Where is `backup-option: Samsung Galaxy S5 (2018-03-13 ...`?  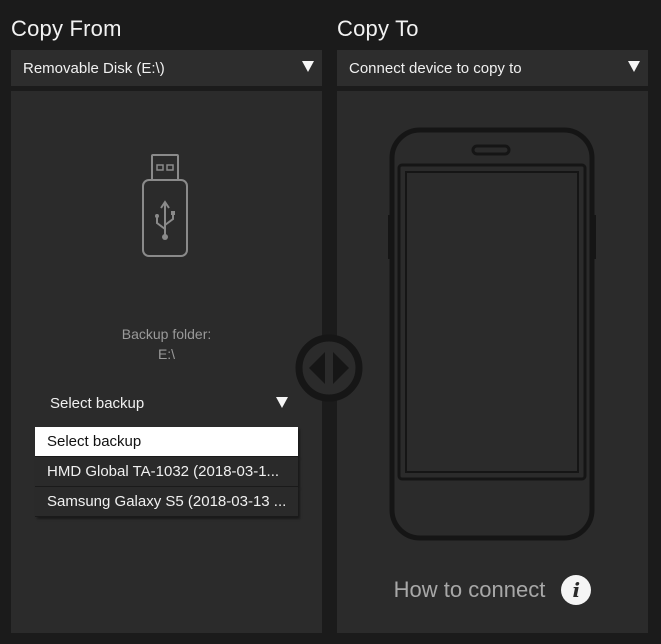 backup-option: Samsung Galaxy S5 (2018-03-13 ... is located at coordinates (166, 502).